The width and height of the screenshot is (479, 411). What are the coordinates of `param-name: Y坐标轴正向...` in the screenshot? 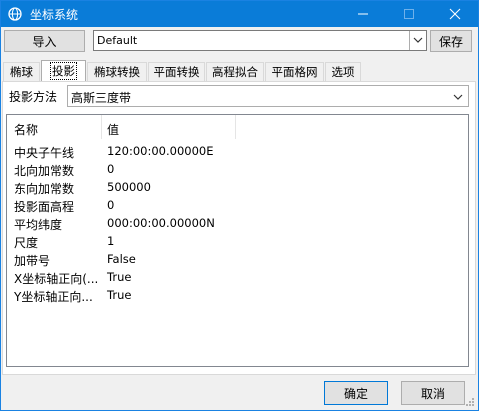 It's located at (53, 297).